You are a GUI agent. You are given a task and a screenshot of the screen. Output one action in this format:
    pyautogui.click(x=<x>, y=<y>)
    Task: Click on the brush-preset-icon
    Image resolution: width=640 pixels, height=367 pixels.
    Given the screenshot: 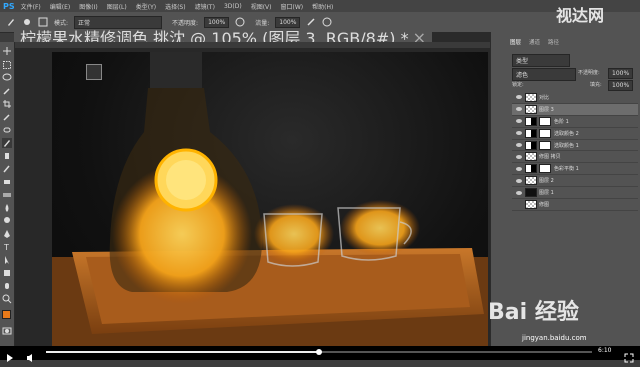 What is the action you would take?
    pyautogui.click(x=11, y=22)
    